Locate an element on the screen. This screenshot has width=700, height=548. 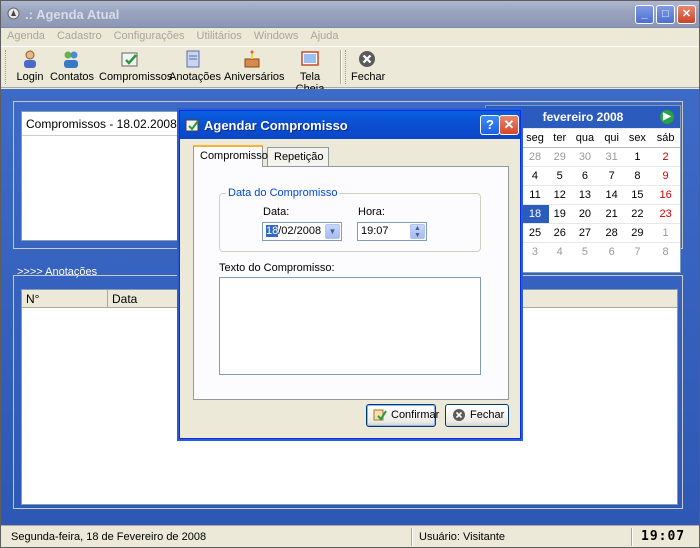
menu-ajuda: Ajuda is located at coordinates (324, 36).